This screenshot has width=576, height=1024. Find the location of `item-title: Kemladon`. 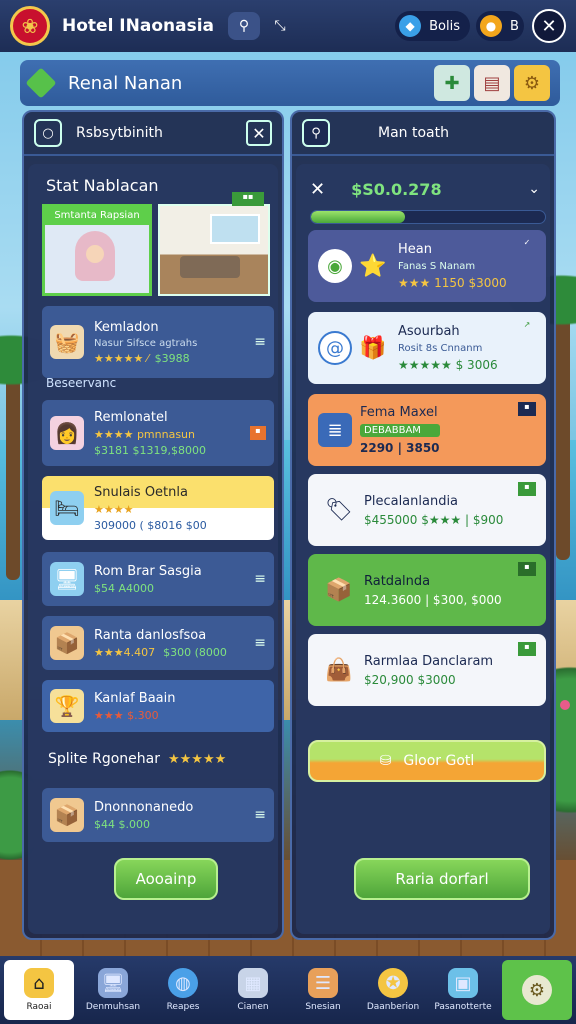

item-title: Kemladon is located at coordinates (126, 327).